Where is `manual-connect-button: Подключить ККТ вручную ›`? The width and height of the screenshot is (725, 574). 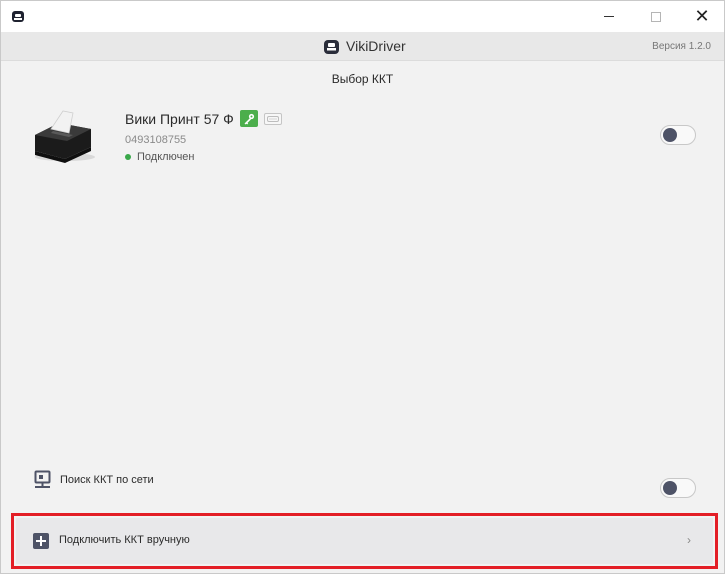 manual-connect-button: Подключить ККТ вручную › is located at coordinates (364, 541).